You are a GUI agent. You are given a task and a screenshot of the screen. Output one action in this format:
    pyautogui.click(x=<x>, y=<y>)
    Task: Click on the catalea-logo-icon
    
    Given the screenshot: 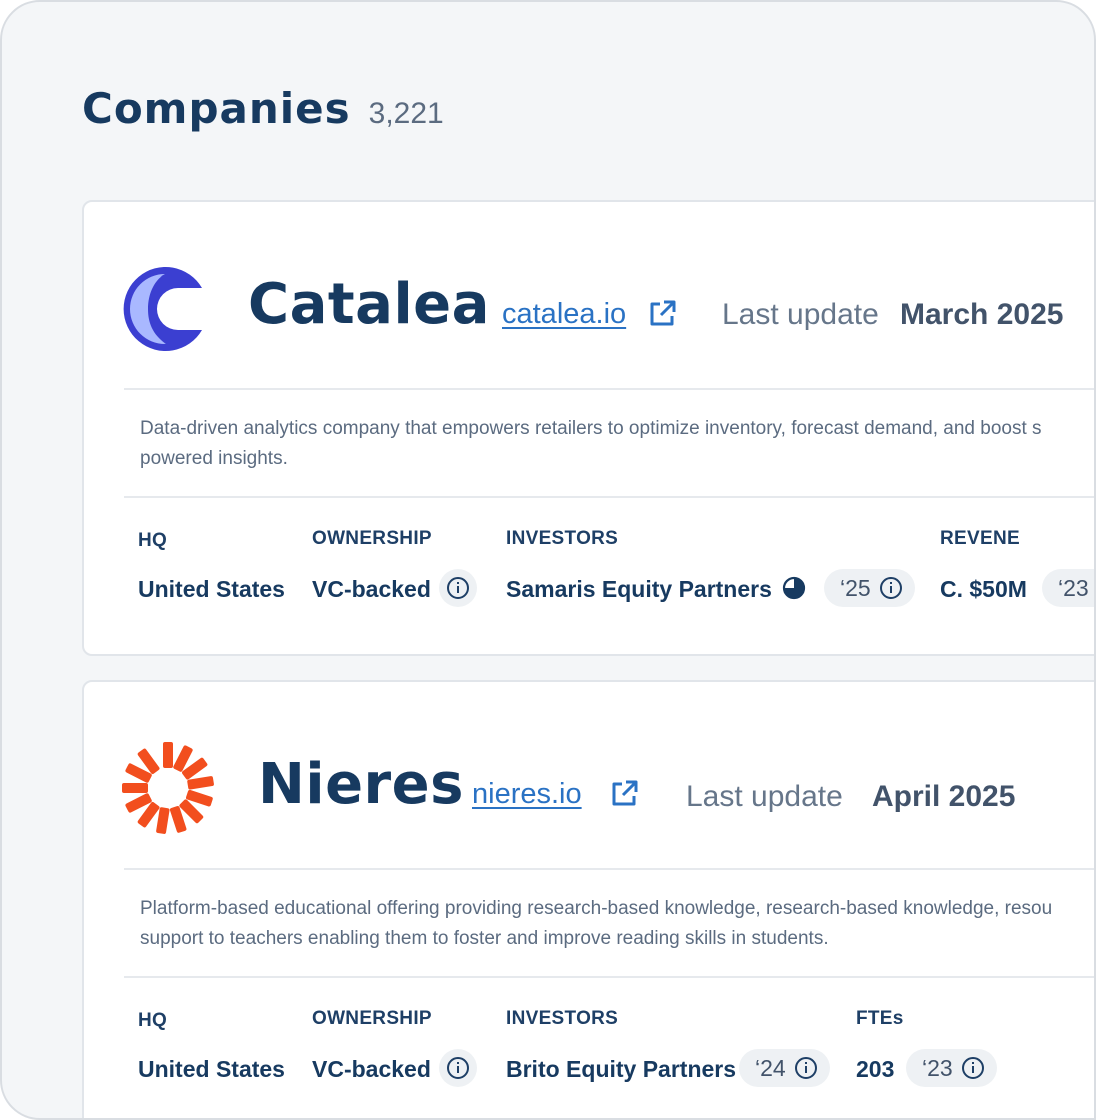 What is the action you would take?
    pyautogui.click(x=162, y=309)
    